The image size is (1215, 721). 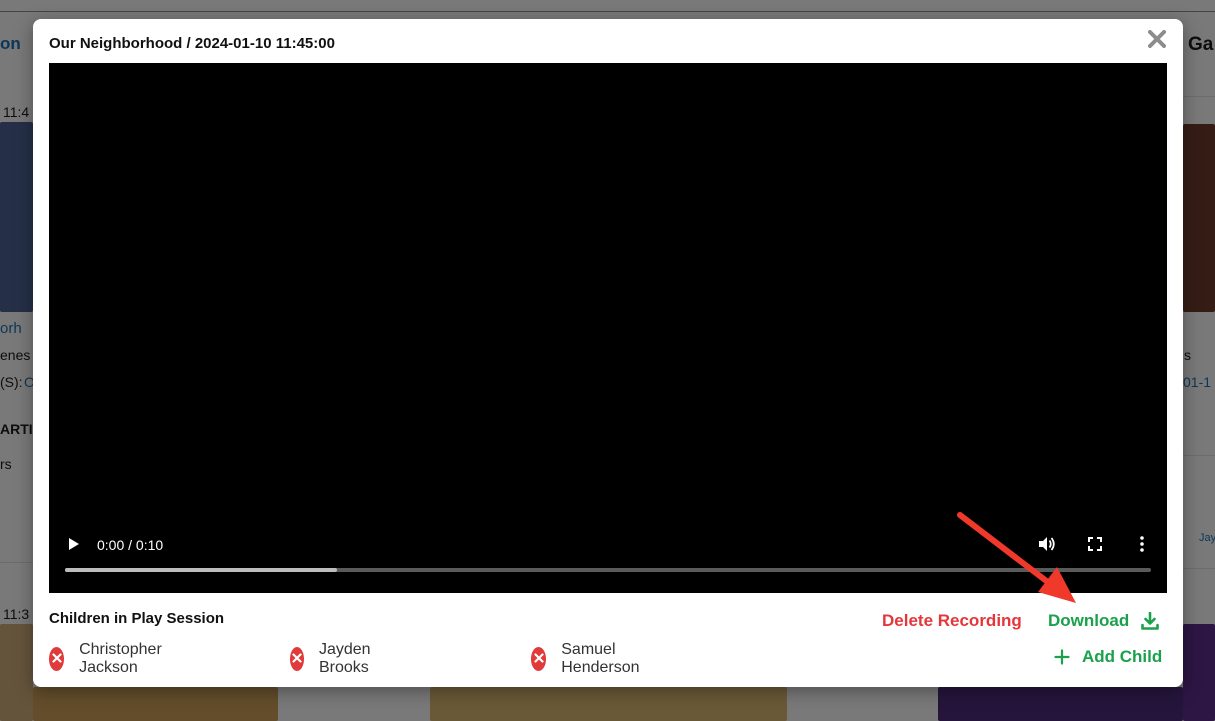 I want to click on children-section-title: Children in Play Session, so click(x=137, y=618).